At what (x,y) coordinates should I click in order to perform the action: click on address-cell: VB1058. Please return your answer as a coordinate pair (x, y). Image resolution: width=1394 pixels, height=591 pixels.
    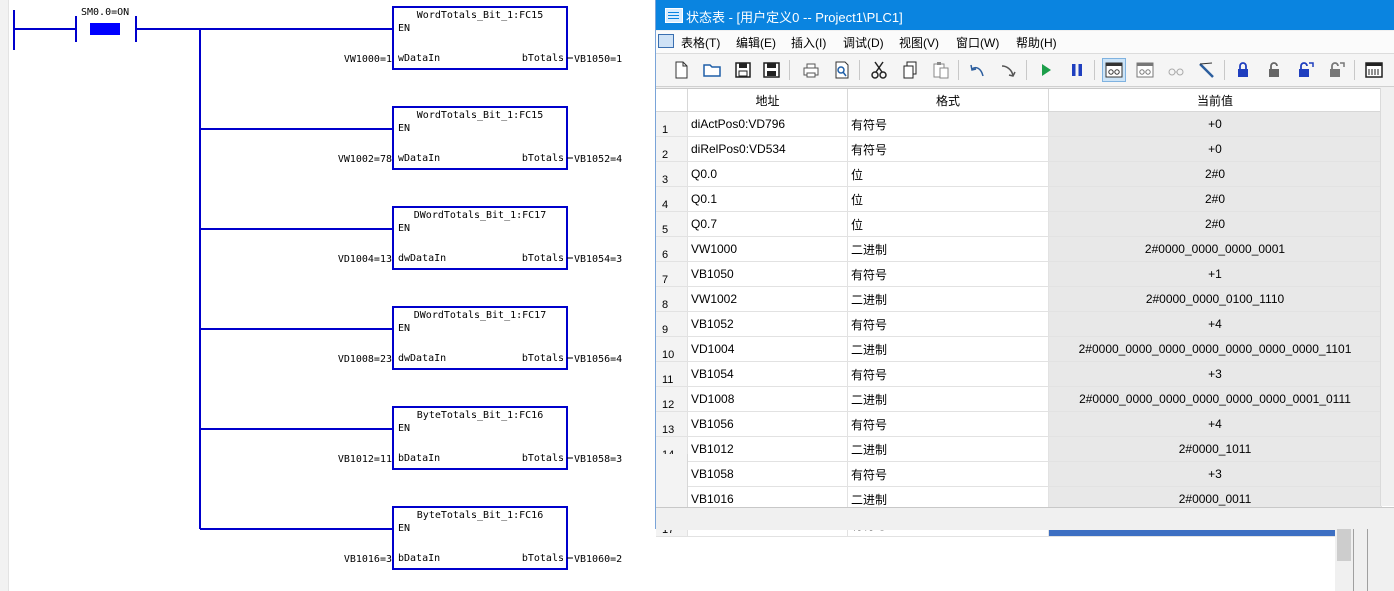
    Looking at the image, I should click on (767, 474).